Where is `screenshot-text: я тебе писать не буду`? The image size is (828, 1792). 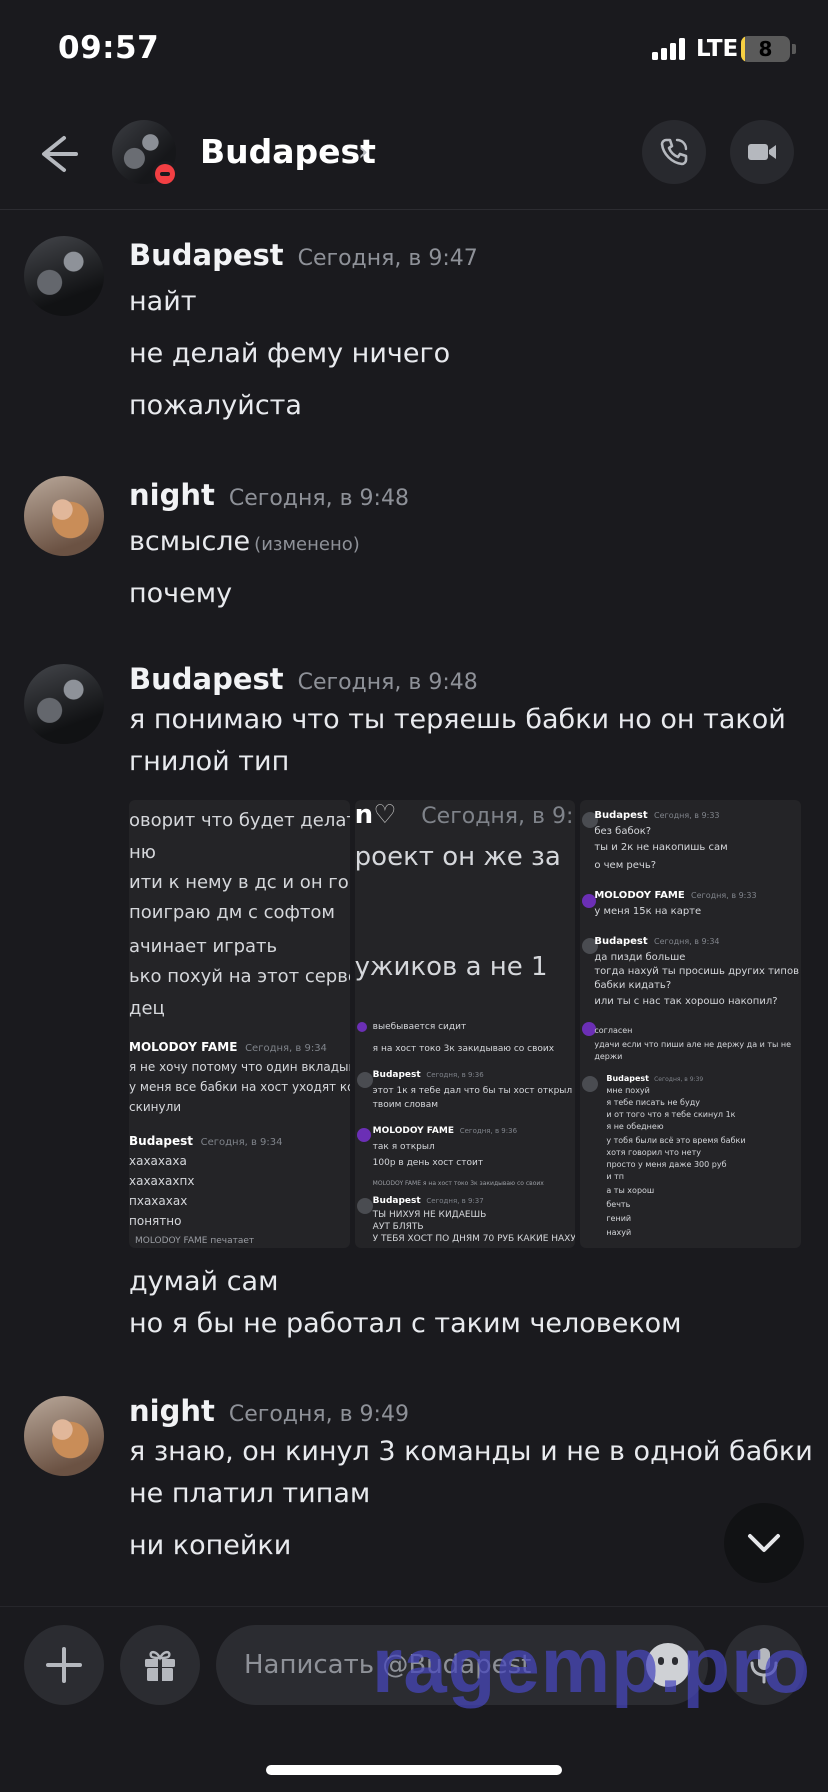 screenshot-text: я тебе писать не буду is located at coordinates (653, 1102).